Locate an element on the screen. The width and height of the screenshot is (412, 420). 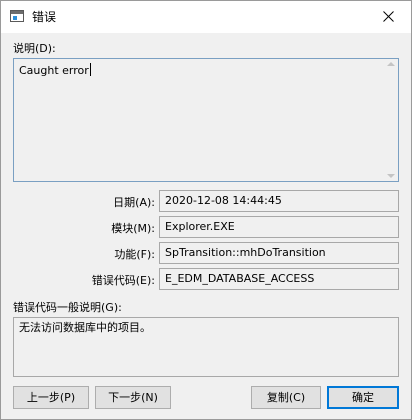
close-icon is located at coordinates (388, 16).